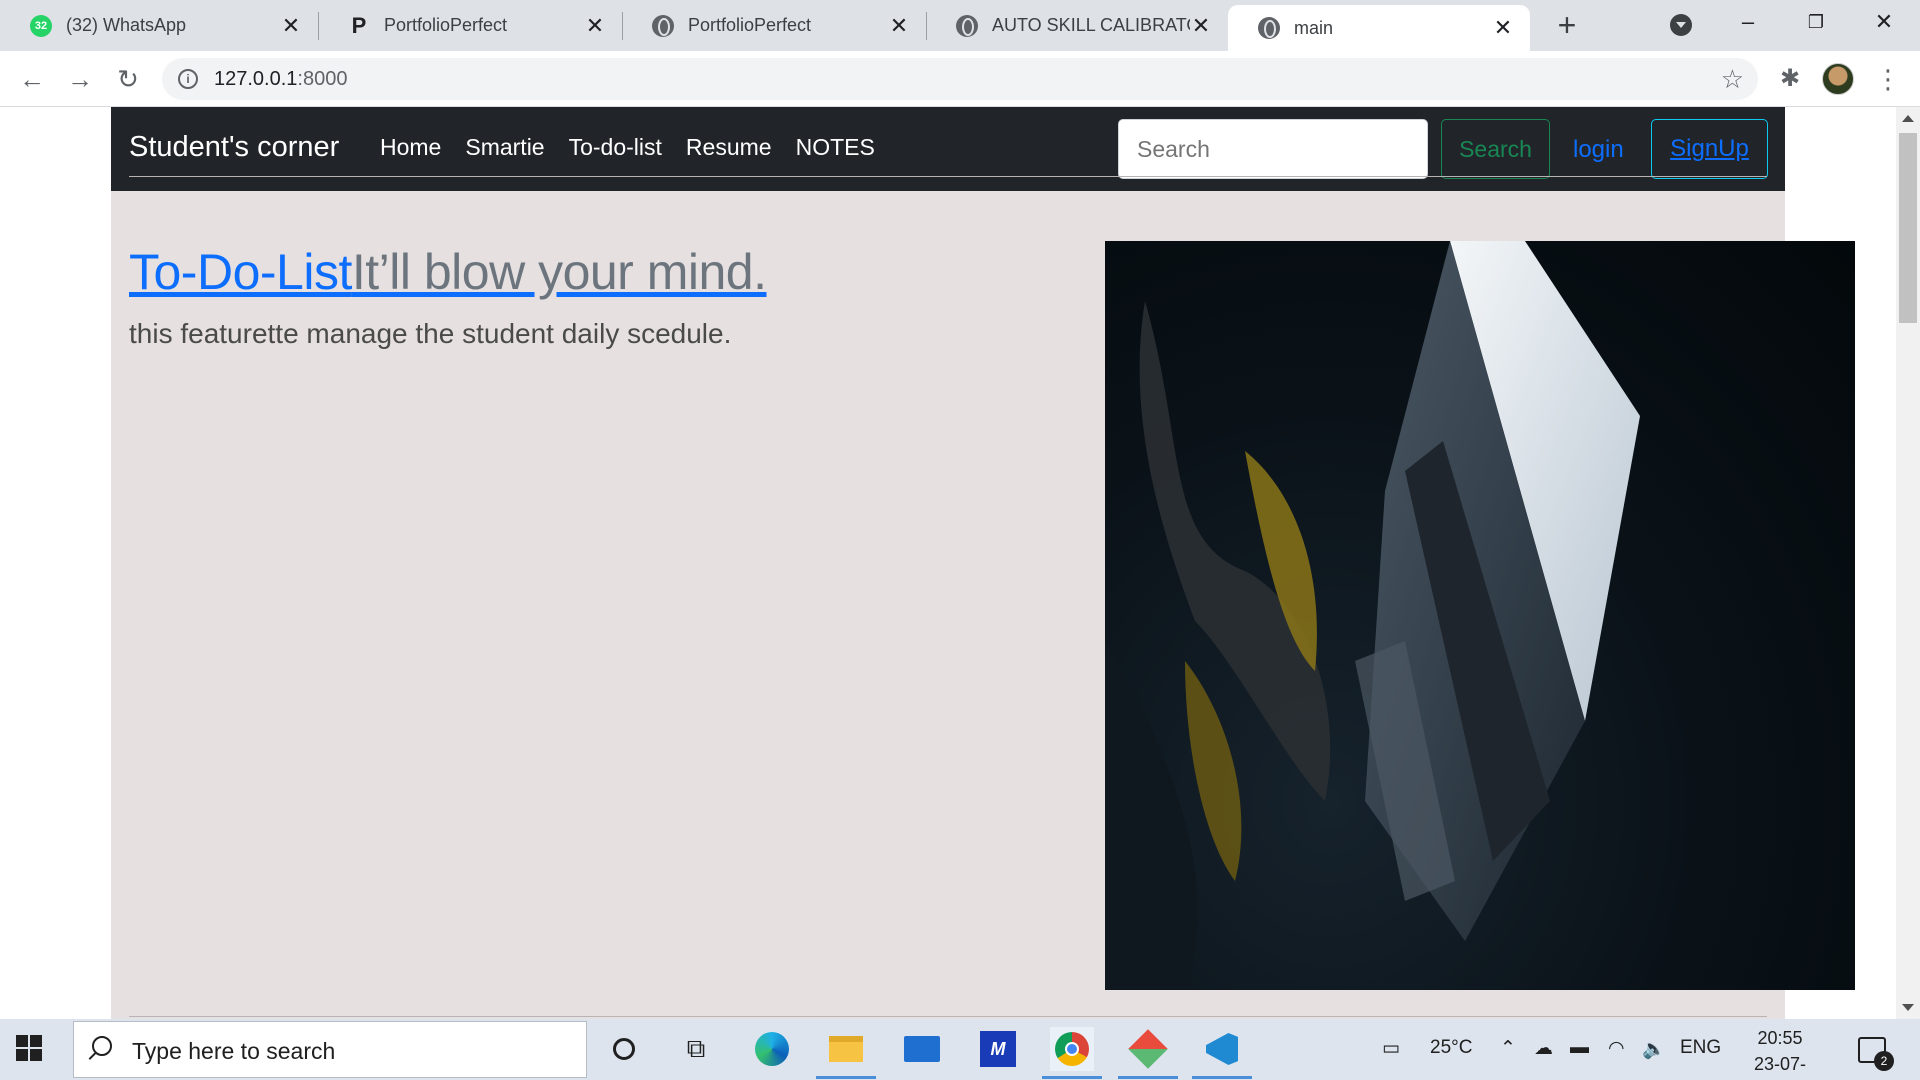 This screenshot has height=1080, width=1920. What do you see at coordinates (234, 147) in the screenshot?
I see `navbar-brand: Student's corner` at bounding box center [234, 147].